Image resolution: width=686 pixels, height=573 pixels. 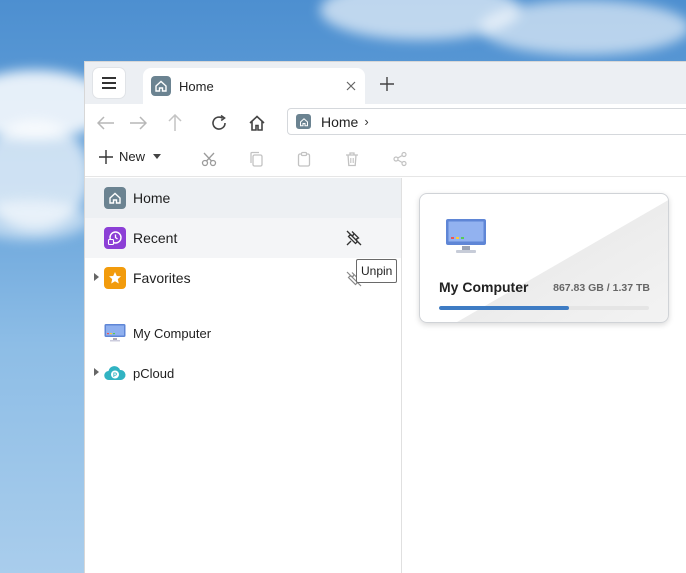 I want to click on share-icon, so click(x=400, y=159).